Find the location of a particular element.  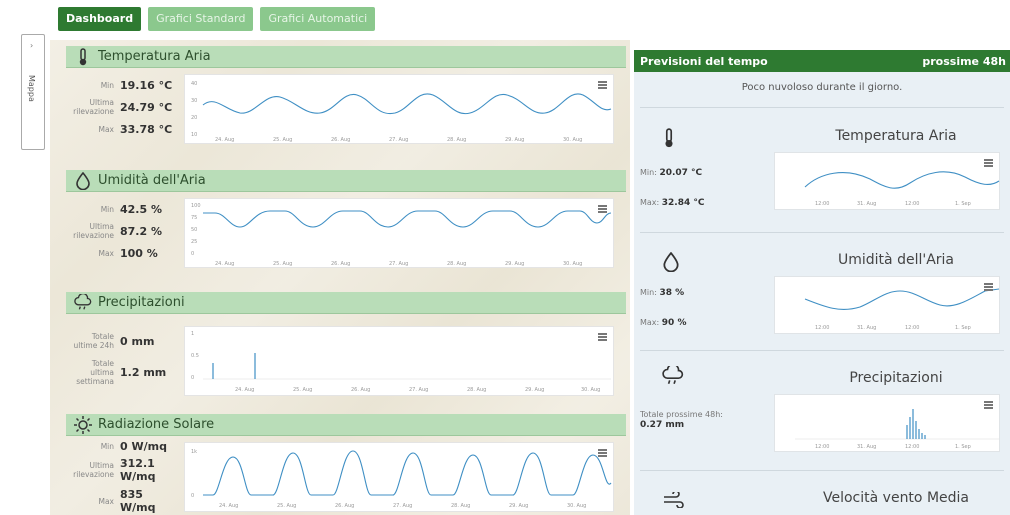

svg-text: 30 is located at coordinates (194, 101).